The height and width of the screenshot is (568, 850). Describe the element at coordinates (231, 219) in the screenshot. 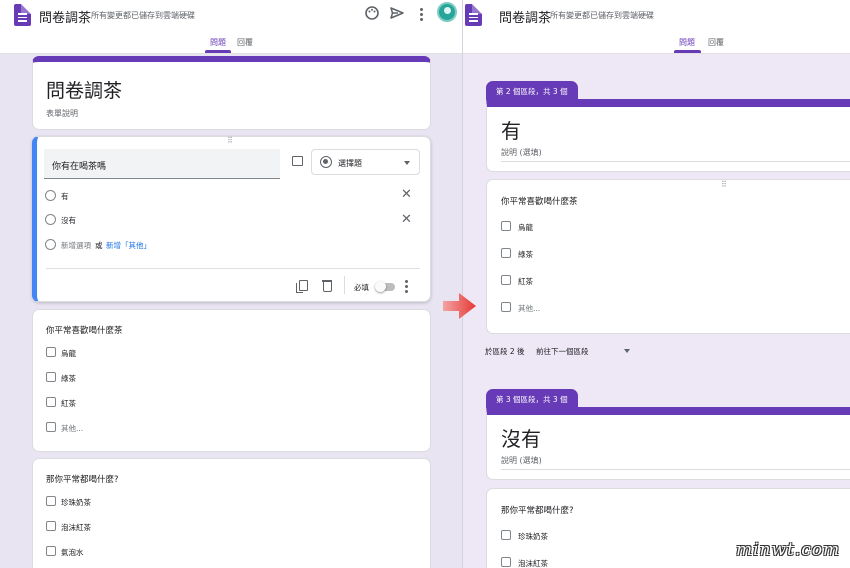

I see `active-question-card: ⠿ 你有在喝茶嗎 選擇題 有 ✕ 沒有 ✕ 新增選項 或 新增「其他」 必填` at that location.